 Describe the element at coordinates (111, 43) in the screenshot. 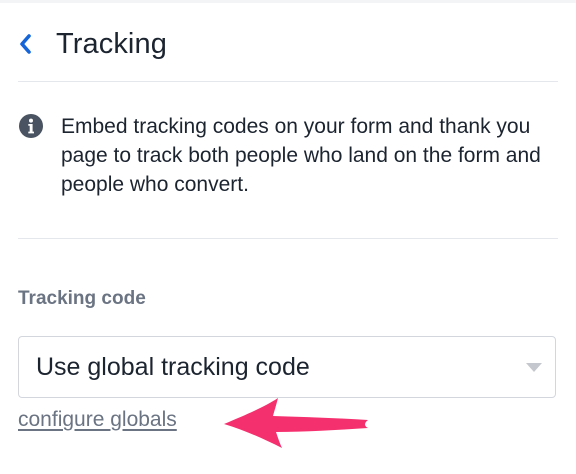

I see `page-title: Tracking` at that location.